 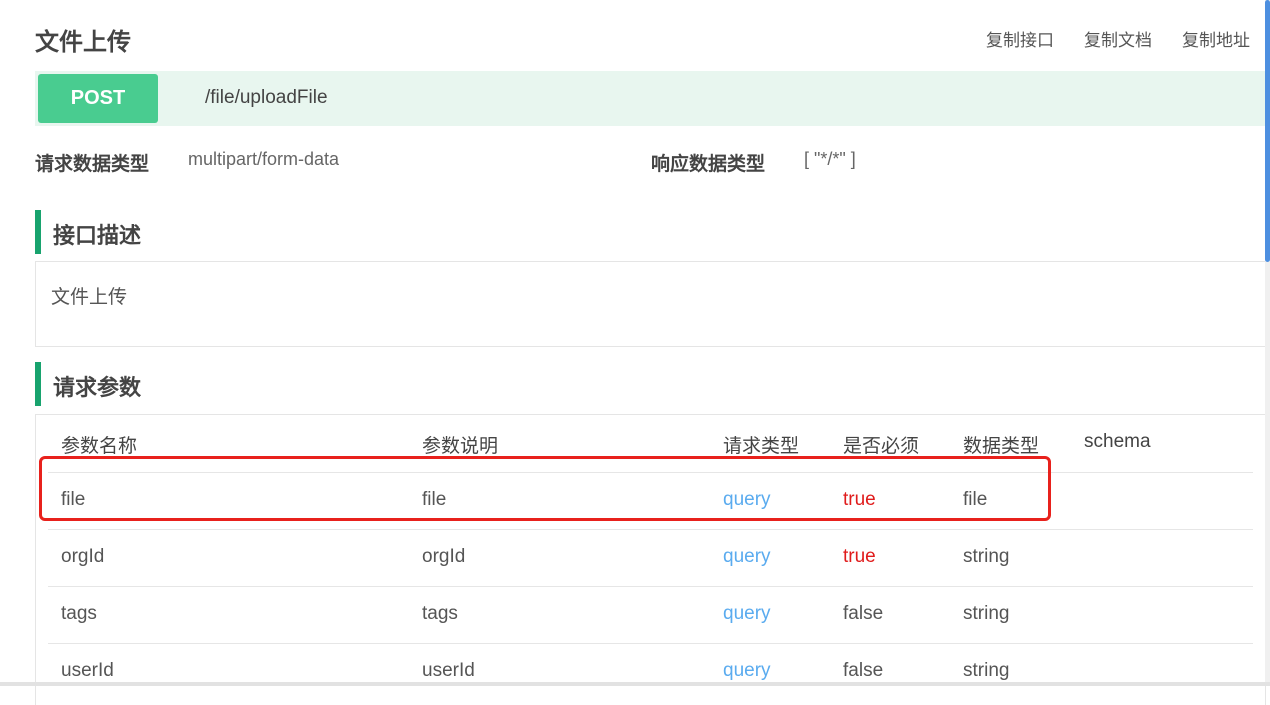 I want to click on horizontal-scrollbar, so click(x=635, y=684).